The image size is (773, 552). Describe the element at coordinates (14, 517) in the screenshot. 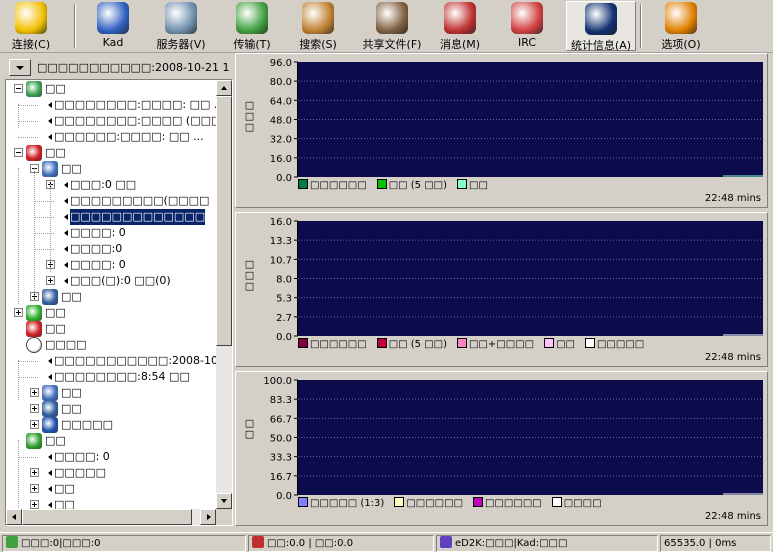

I see `scroll-left-button` at that location.